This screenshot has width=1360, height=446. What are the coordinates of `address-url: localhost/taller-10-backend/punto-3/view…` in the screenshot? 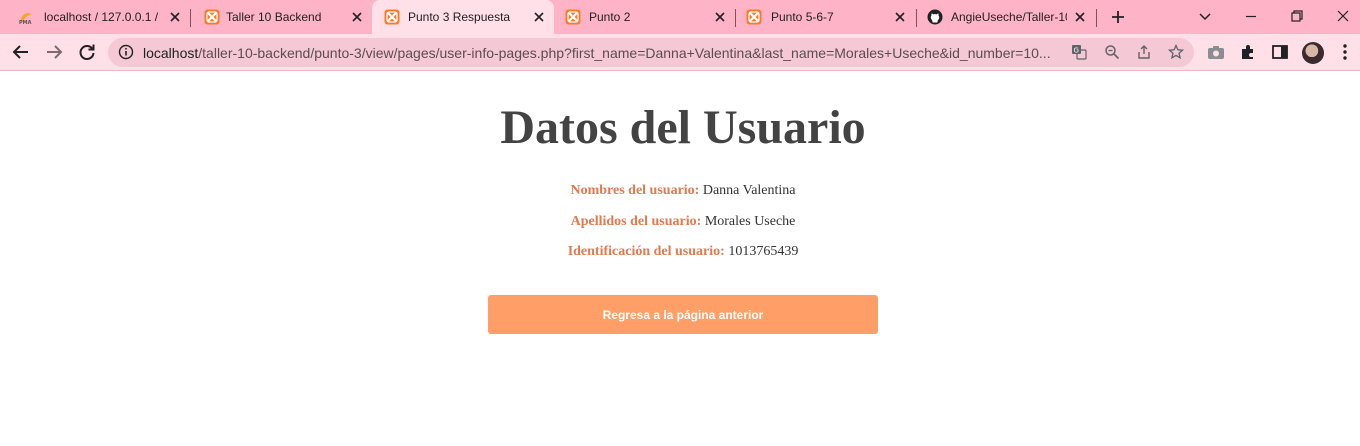 It's located at (608, 53).